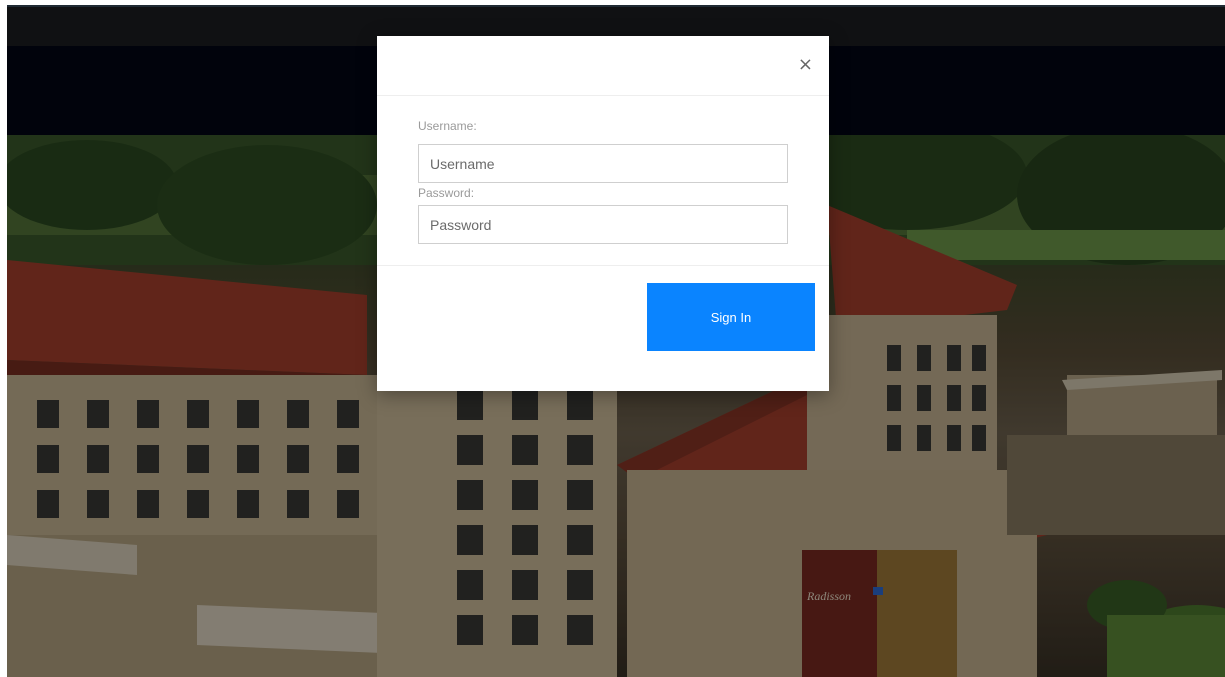  Describe the element at coordinates (603, 224) in the screenshot. I see `password-input` at that location.